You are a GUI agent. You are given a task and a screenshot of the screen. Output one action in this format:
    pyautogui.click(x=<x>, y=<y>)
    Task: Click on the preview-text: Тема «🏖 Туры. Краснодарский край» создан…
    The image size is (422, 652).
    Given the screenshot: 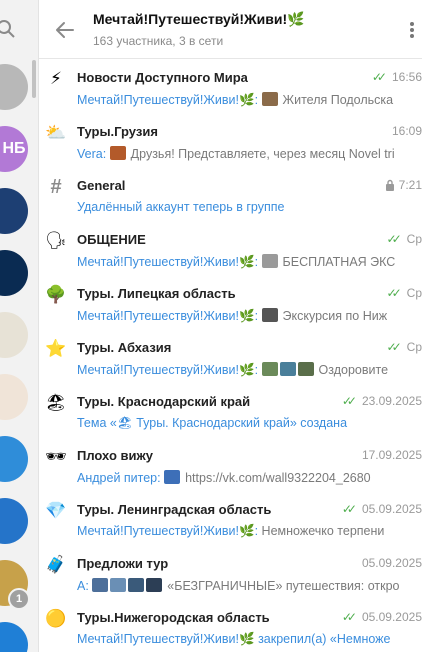 What is the action you would take?
    pyautogui.click(x=212, y=423)
    